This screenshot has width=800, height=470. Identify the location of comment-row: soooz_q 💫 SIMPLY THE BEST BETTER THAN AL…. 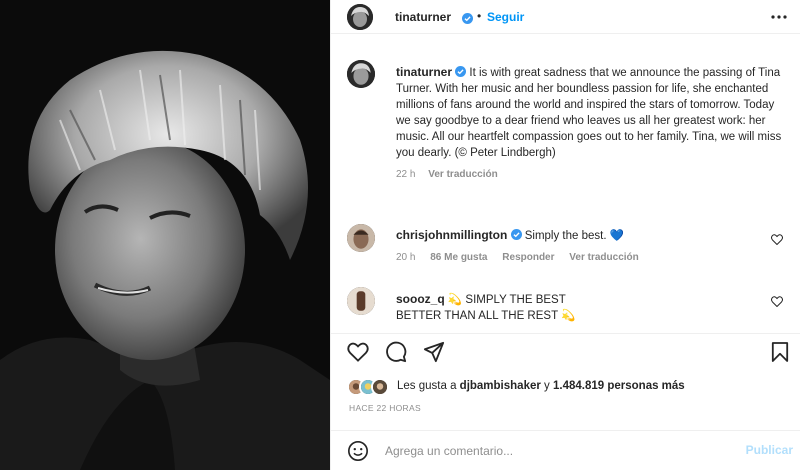
(485, 307).